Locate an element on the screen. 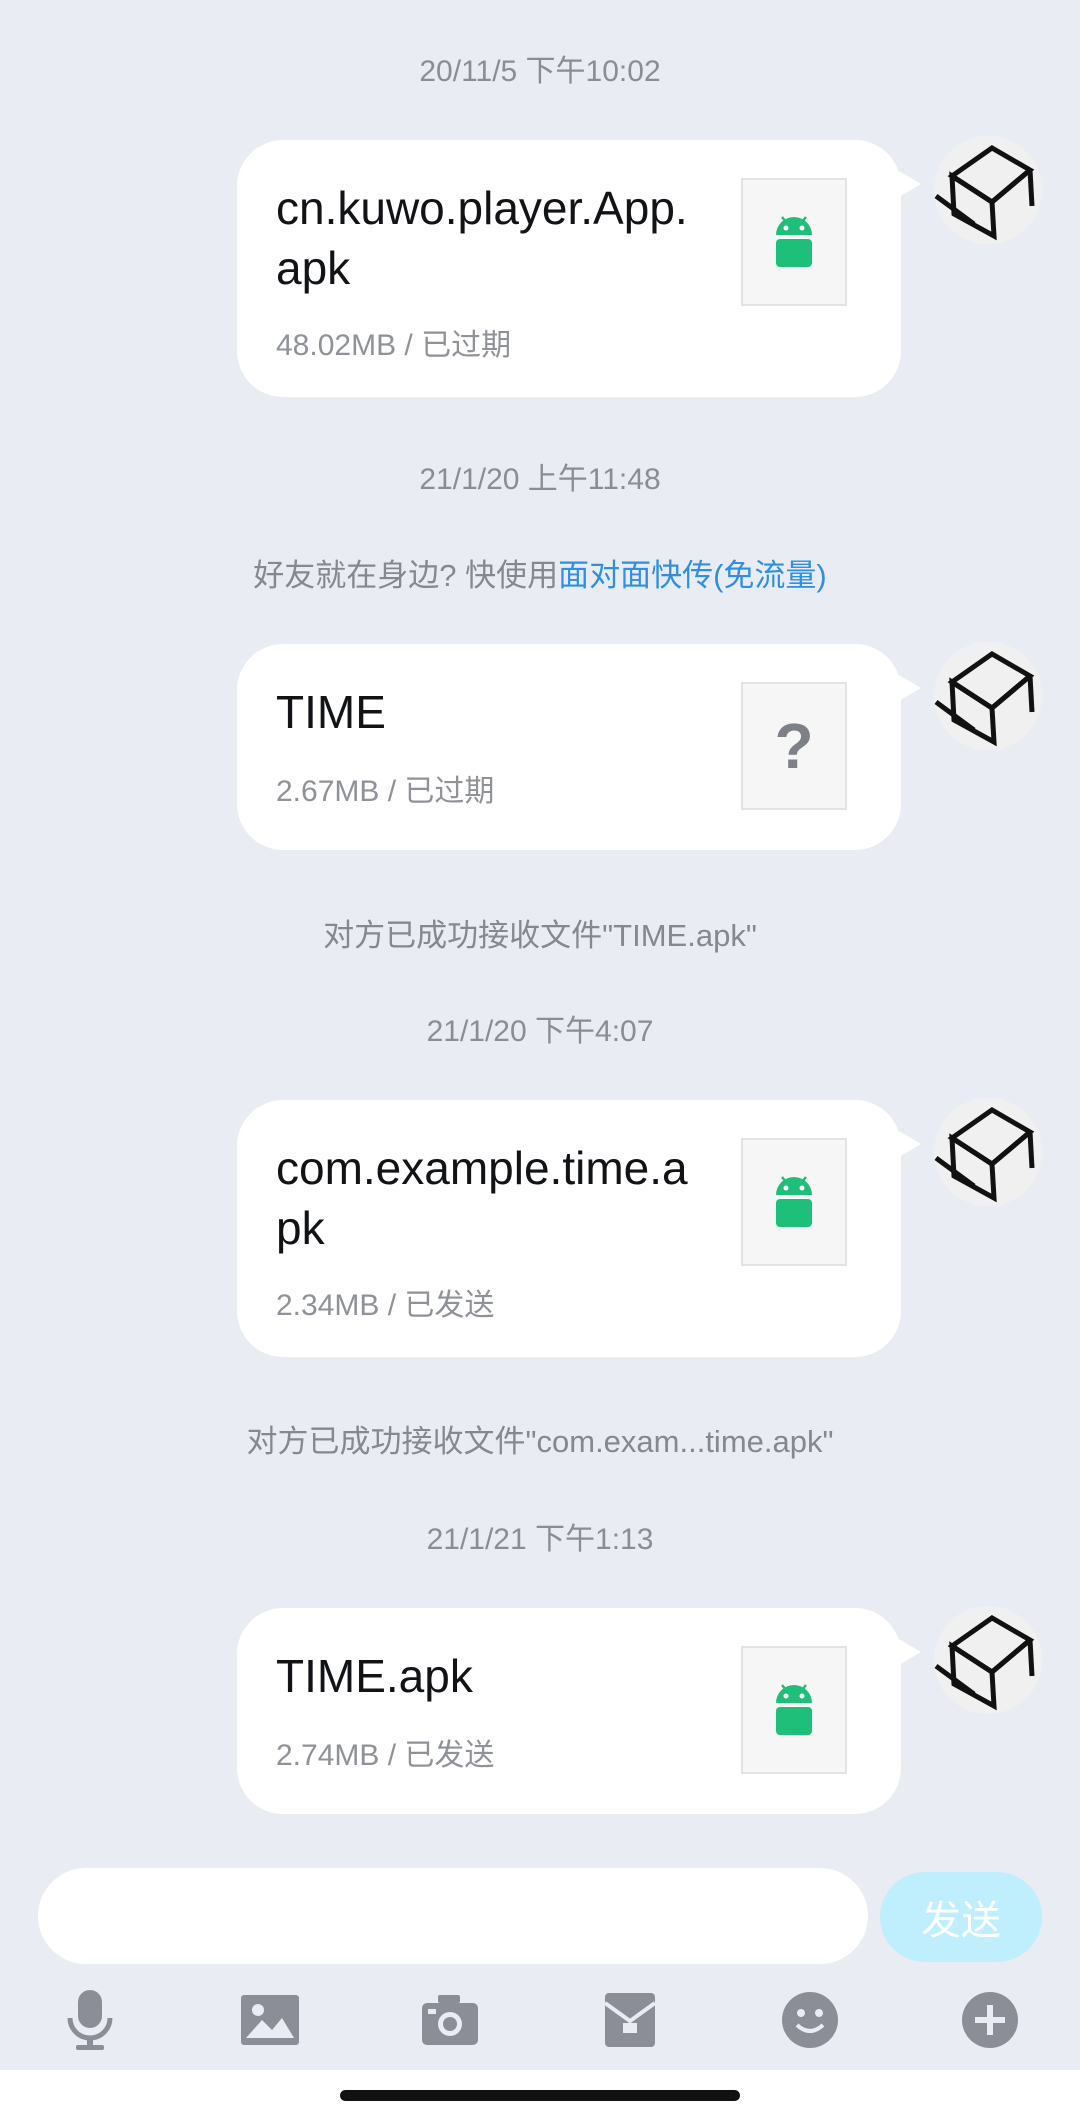  timestamp: 21/1/21 下午1:13 is located at coordinates (540, 1539).